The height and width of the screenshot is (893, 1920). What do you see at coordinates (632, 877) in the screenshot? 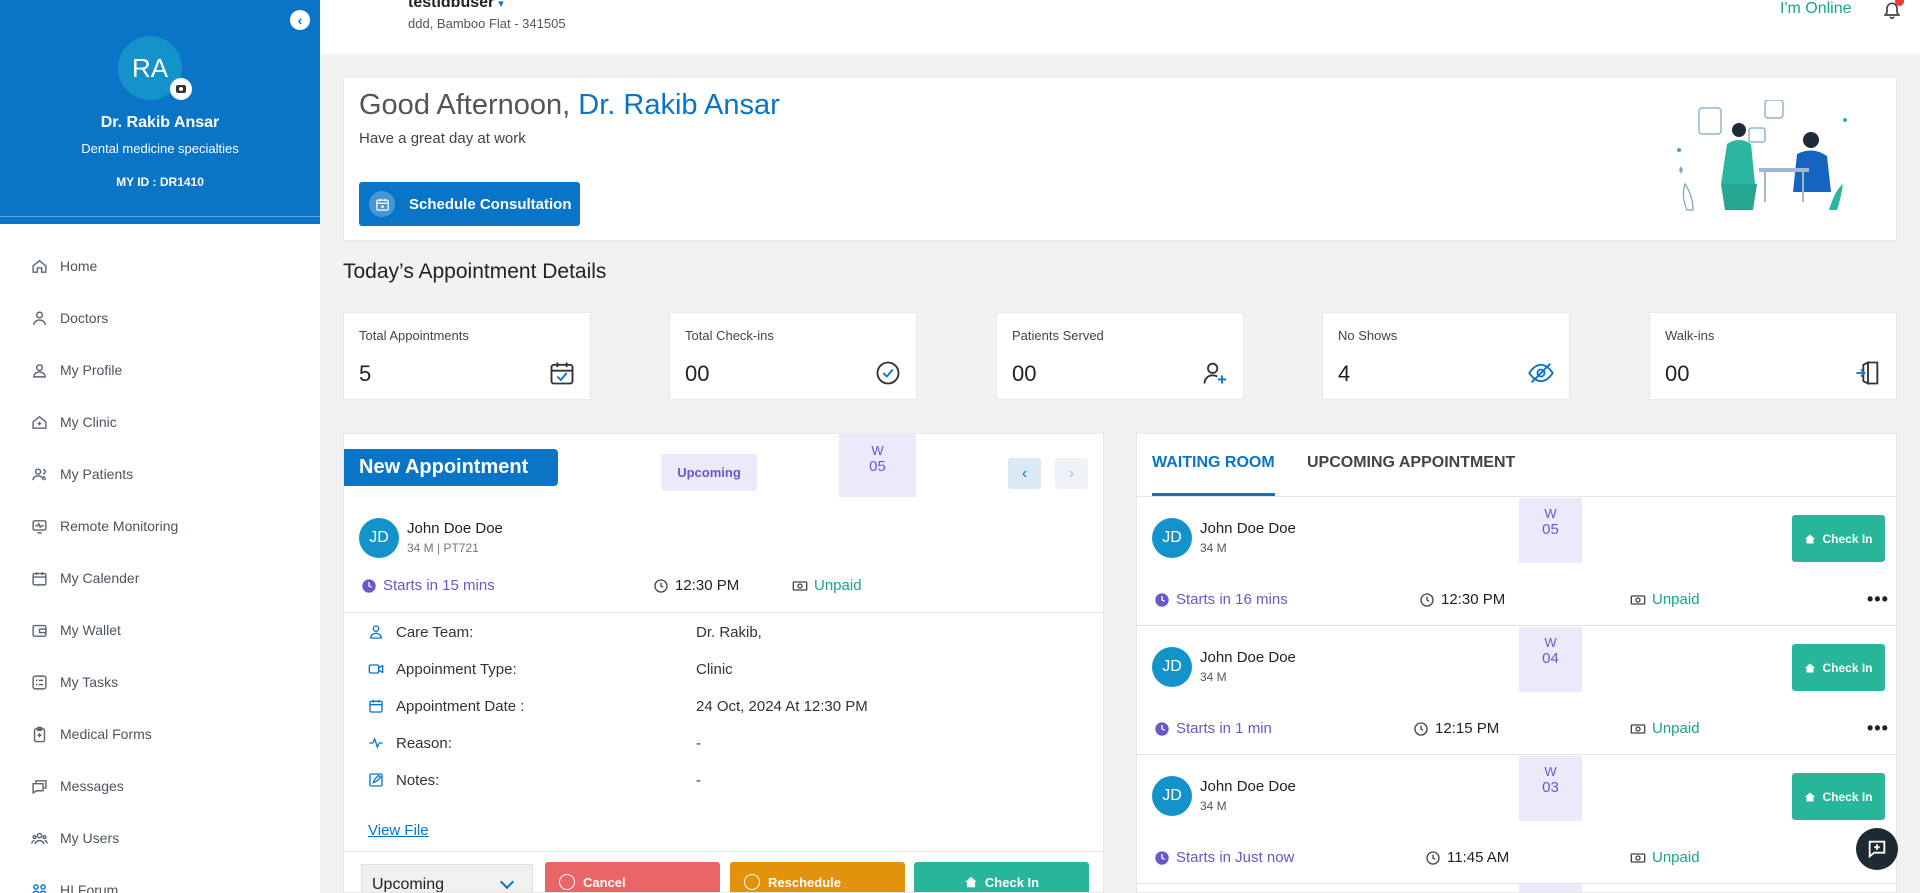
I see `cancel-button: Cancel` at bounding box center [632, 877].